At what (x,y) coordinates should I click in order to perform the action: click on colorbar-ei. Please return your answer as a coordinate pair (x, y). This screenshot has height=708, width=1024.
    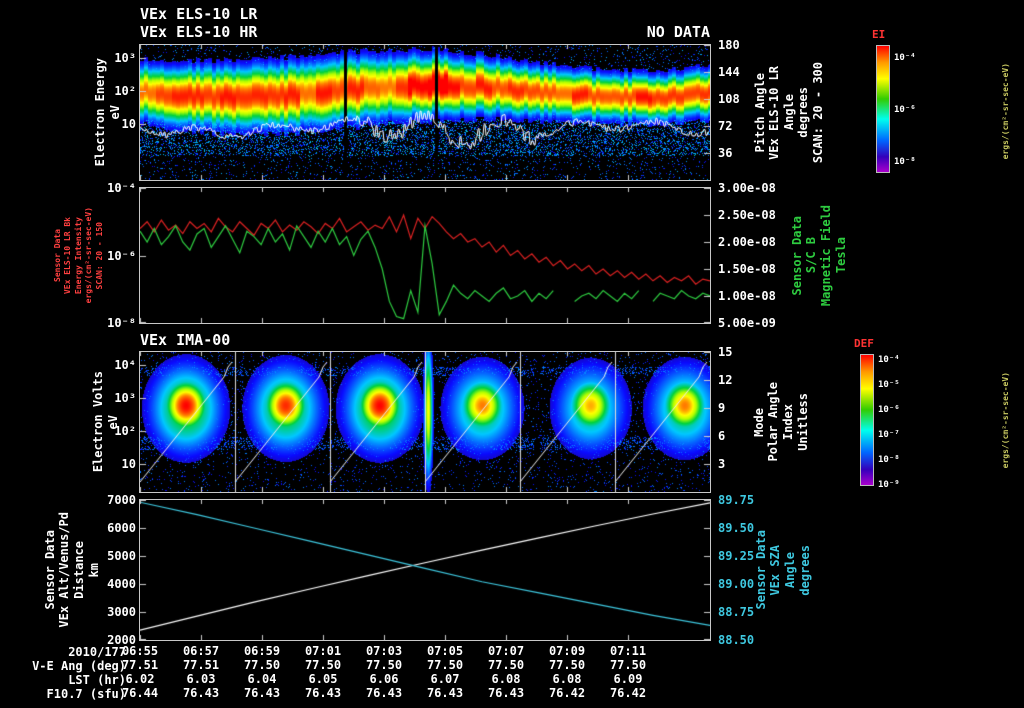
    Looking at the image, I should click on (883, 109).